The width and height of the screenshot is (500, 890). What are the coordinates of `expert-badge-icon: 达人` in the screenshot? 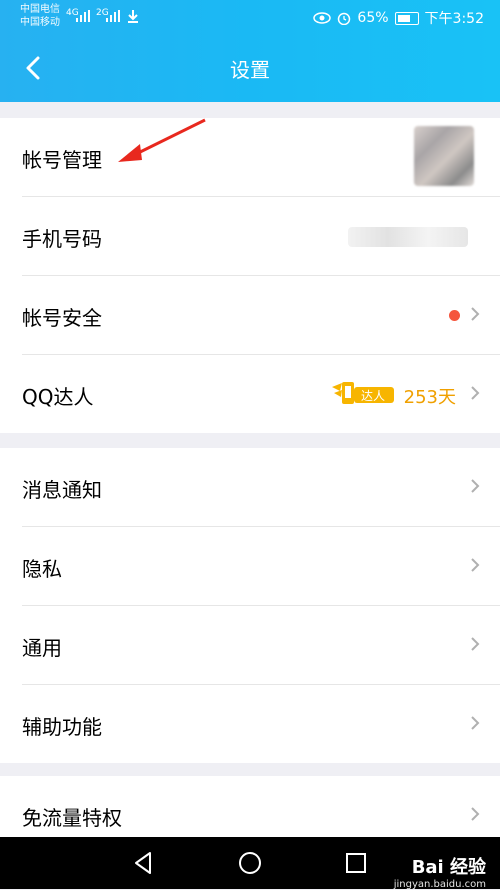 It's located at (363, 393).